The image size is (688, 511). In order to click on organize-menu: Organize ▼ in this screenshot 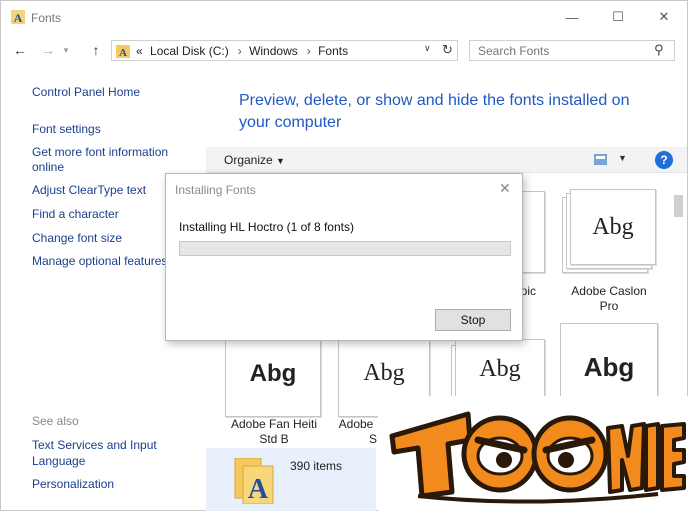, I will do `click(254, 160)`.